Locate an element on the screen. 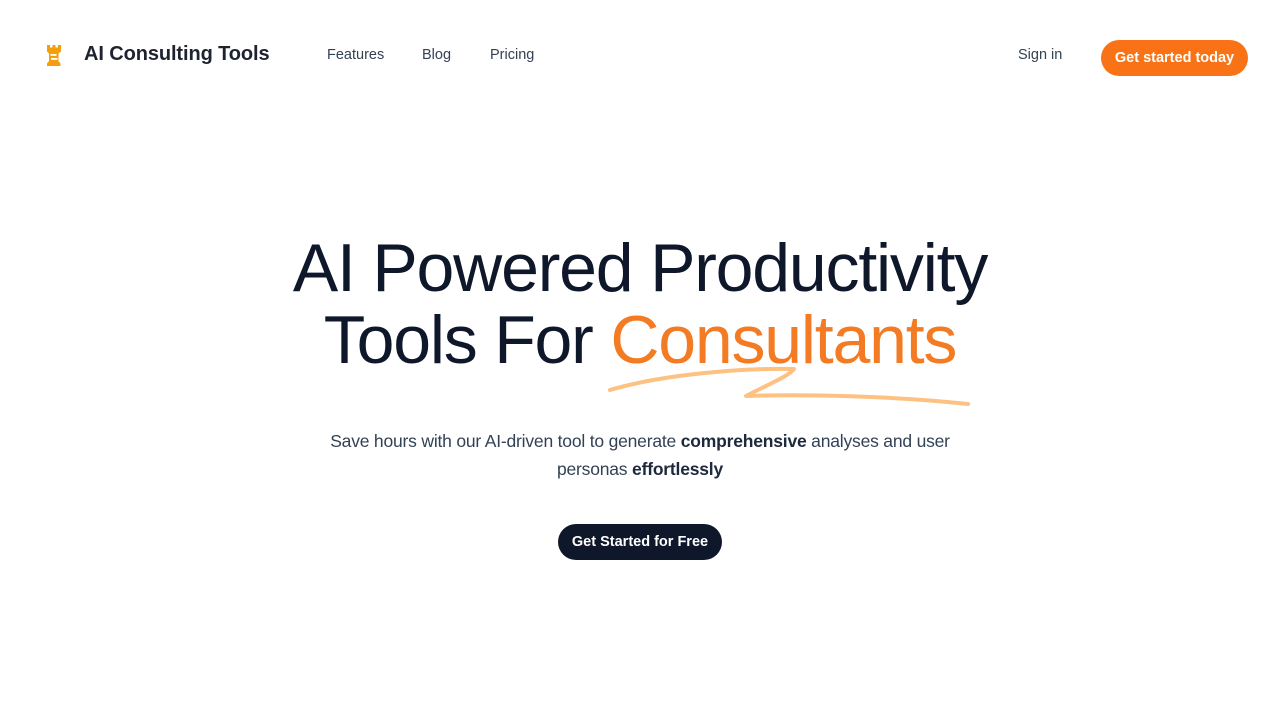  brand-name: AI Consulting Tools is located at coordinates (177, 54).